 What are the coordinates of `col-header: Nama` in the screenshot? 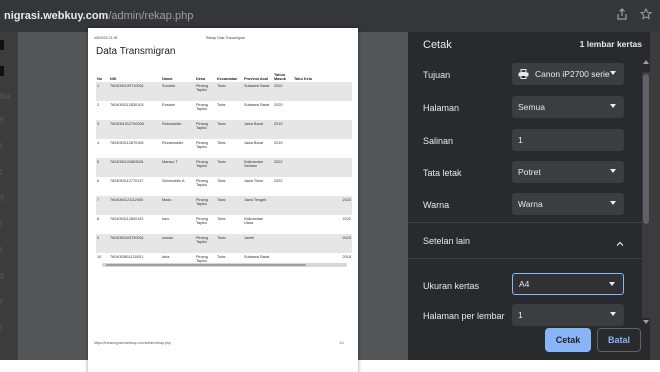 It's located at (167, 79).